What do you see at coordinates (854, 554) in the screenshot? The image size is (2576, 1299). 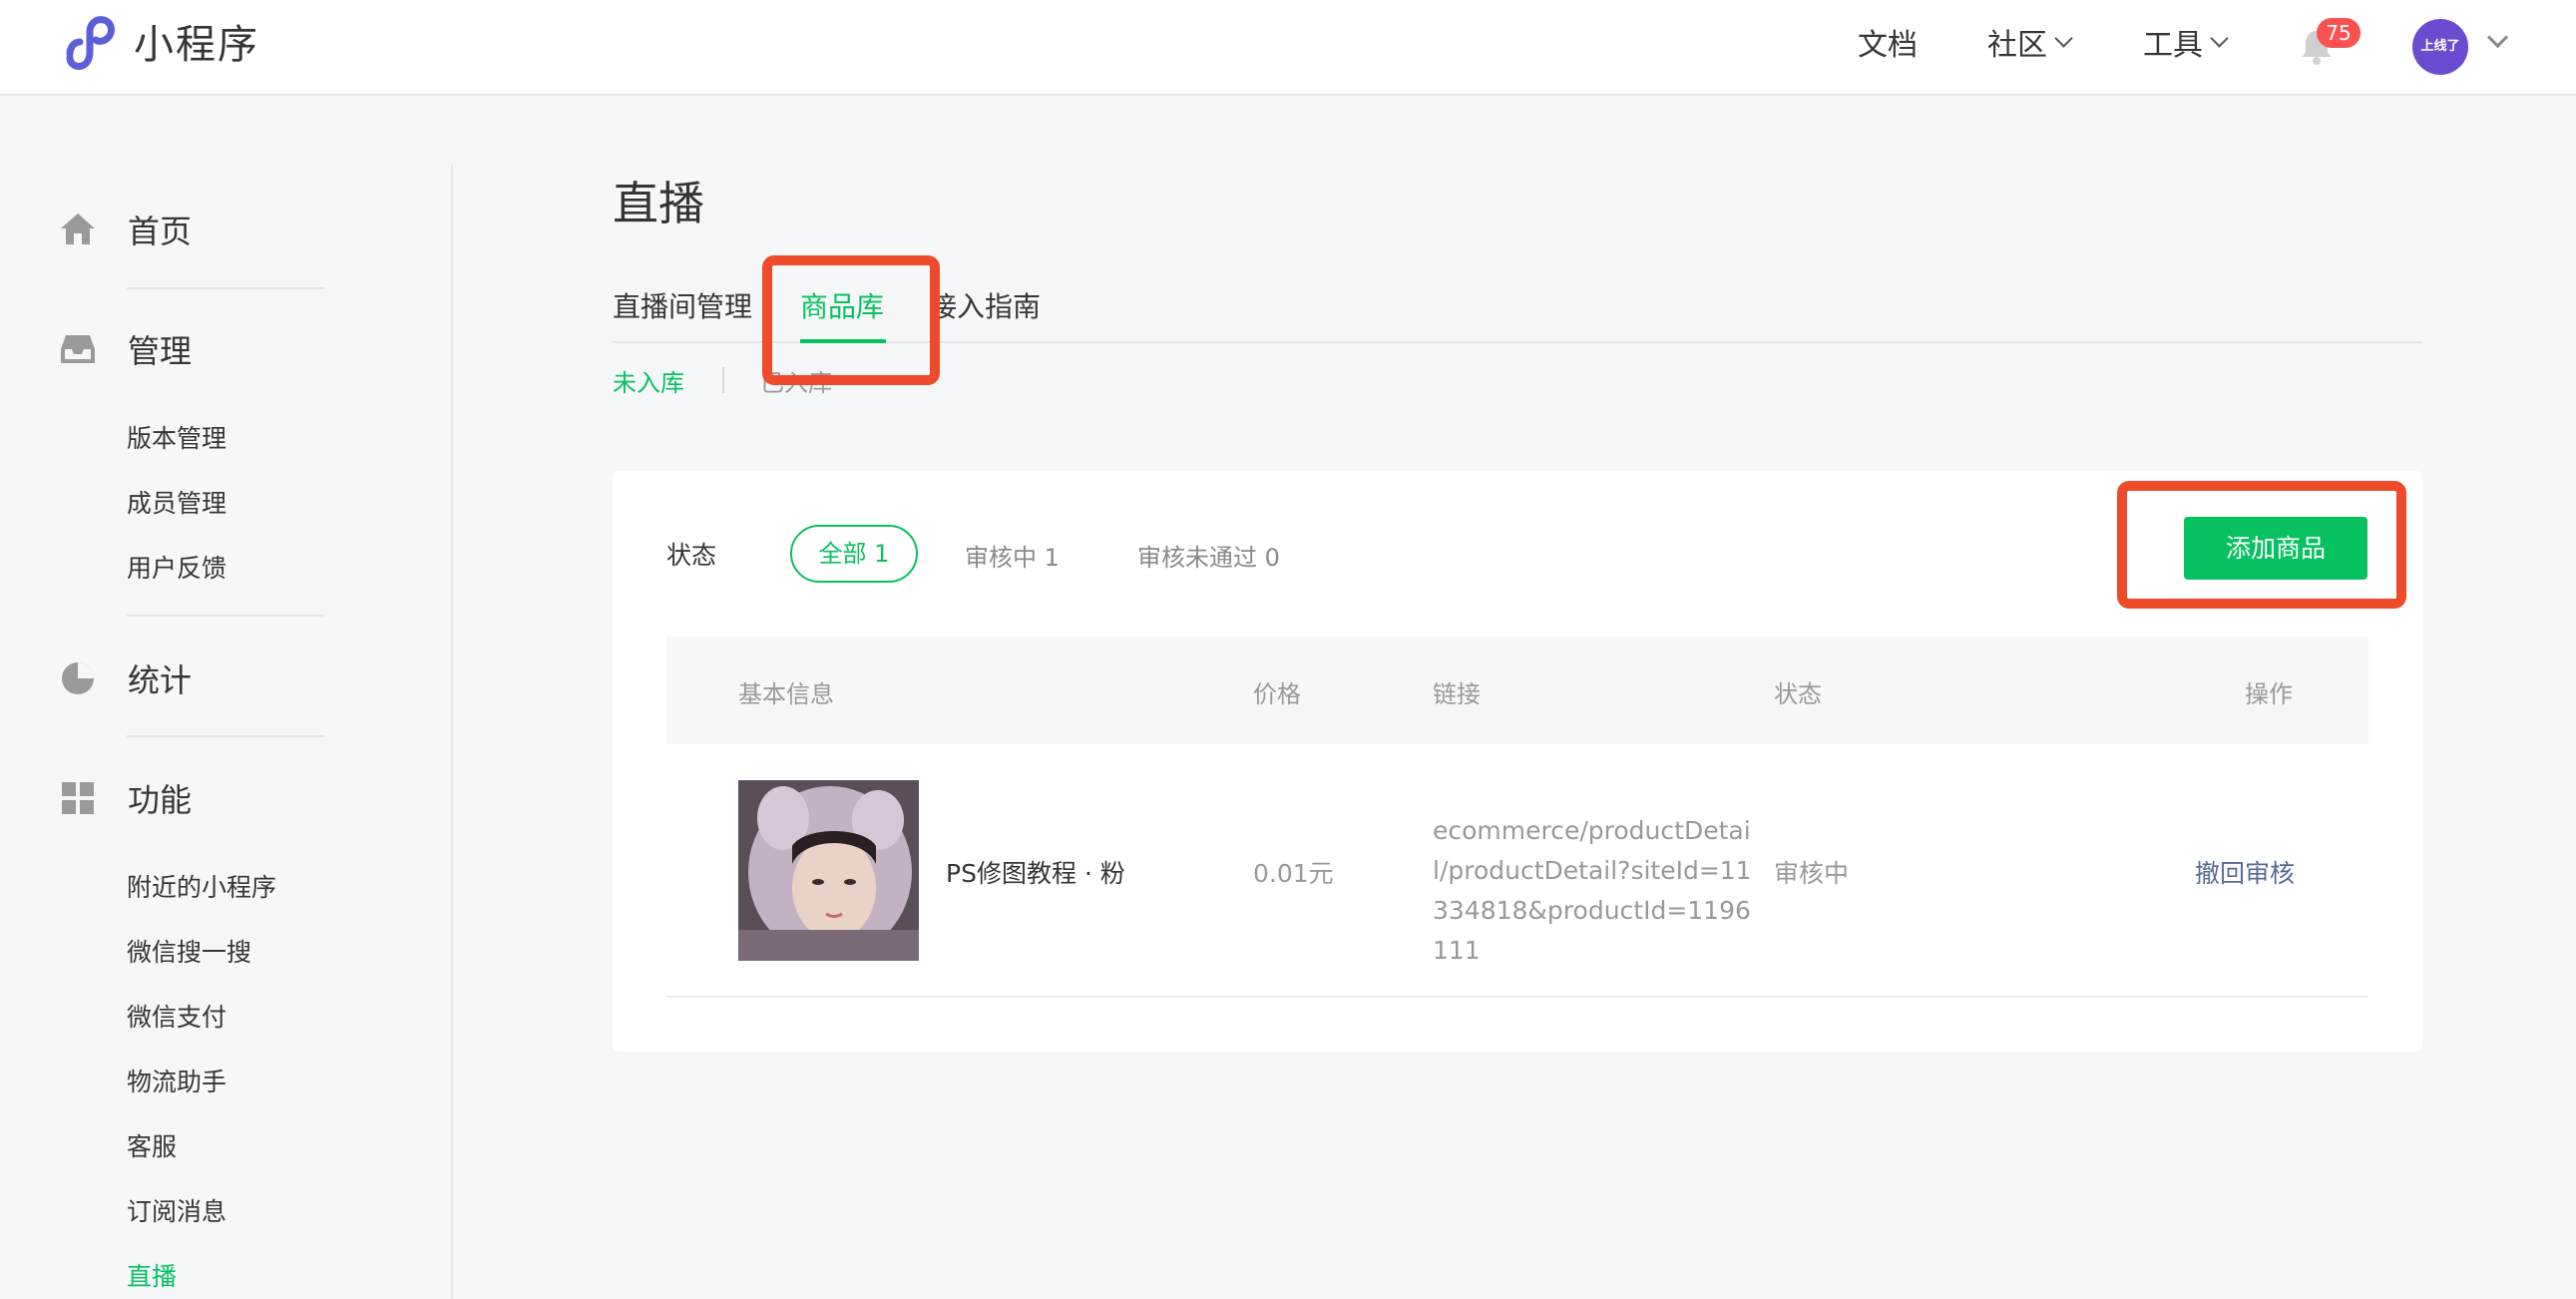 I see `filter-all: 全部 1` at bounding box center [854, 554].